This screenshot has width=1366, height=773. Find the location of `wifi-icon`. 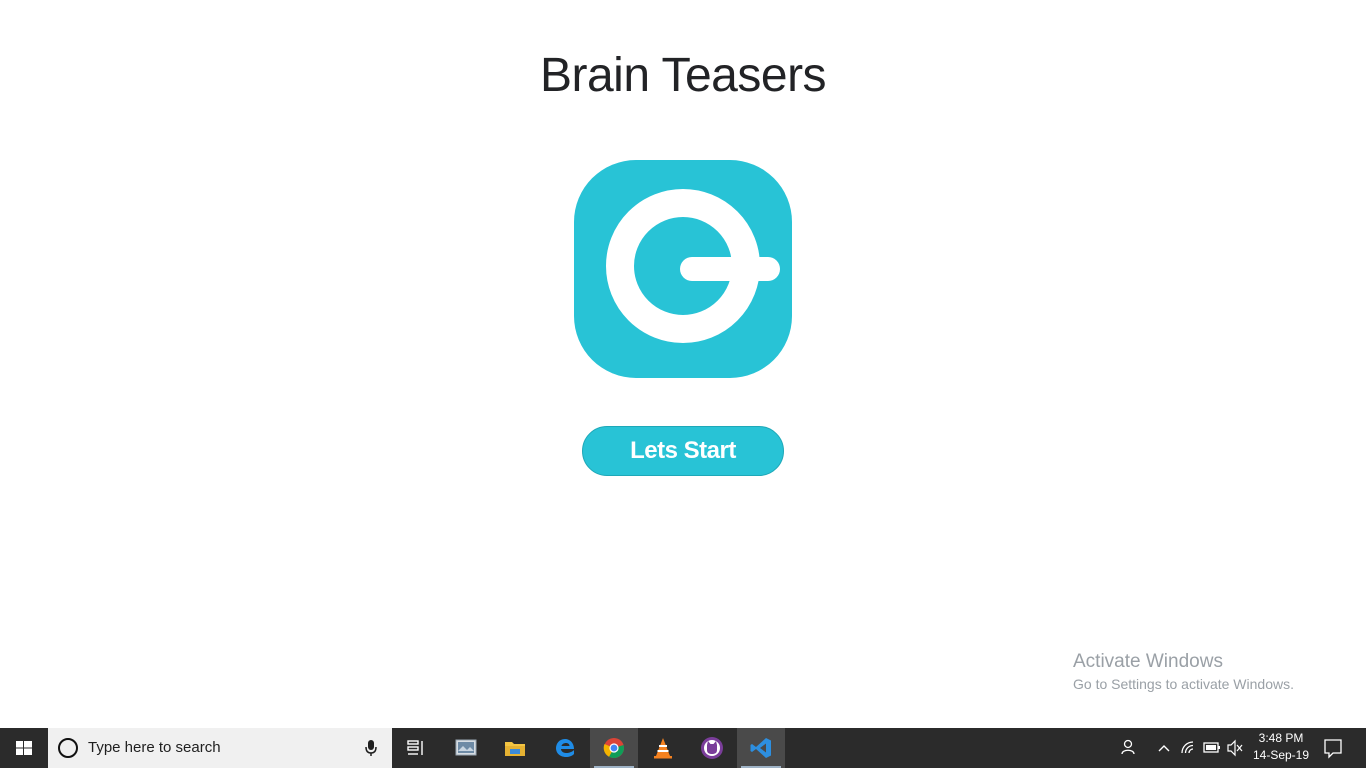

wifi-icon is located at coordinates (1189, 748).